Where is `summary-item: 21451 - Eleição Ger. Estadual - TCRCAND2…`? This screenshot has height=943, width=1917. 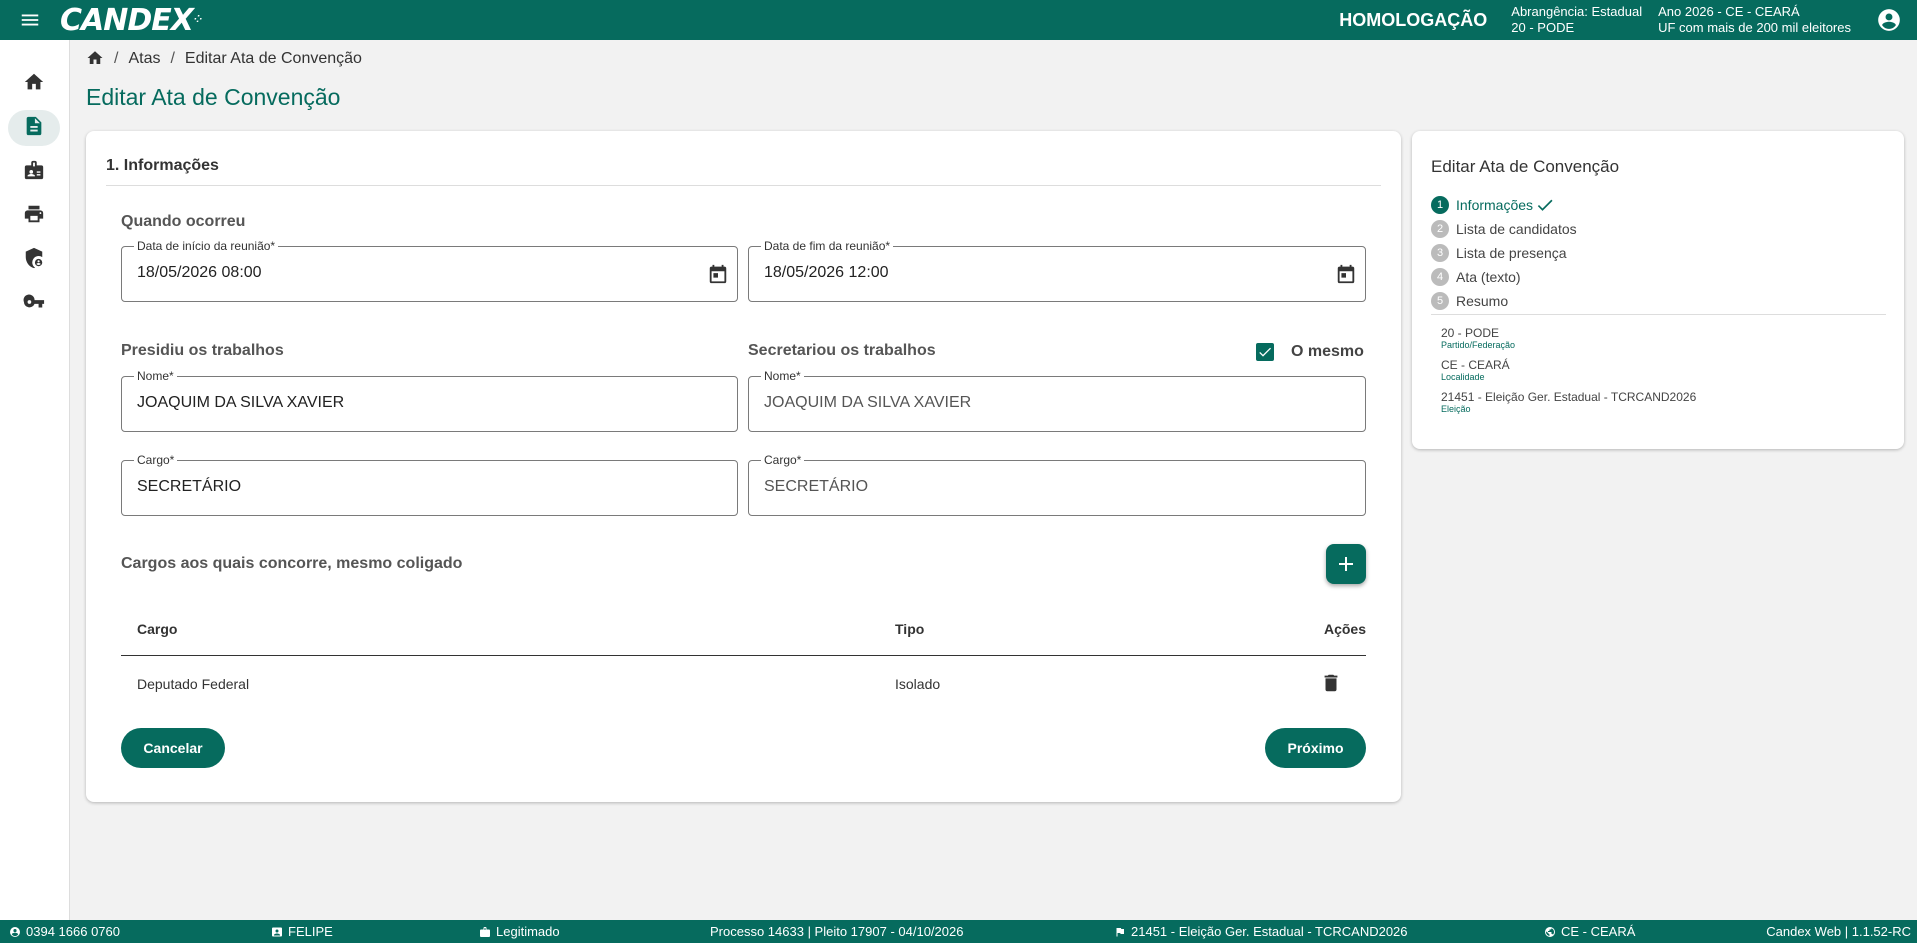
summary-item: 21451 - Eleição Ger. Estadual - TCRCAND2… is located at coordinates (1568, 402).